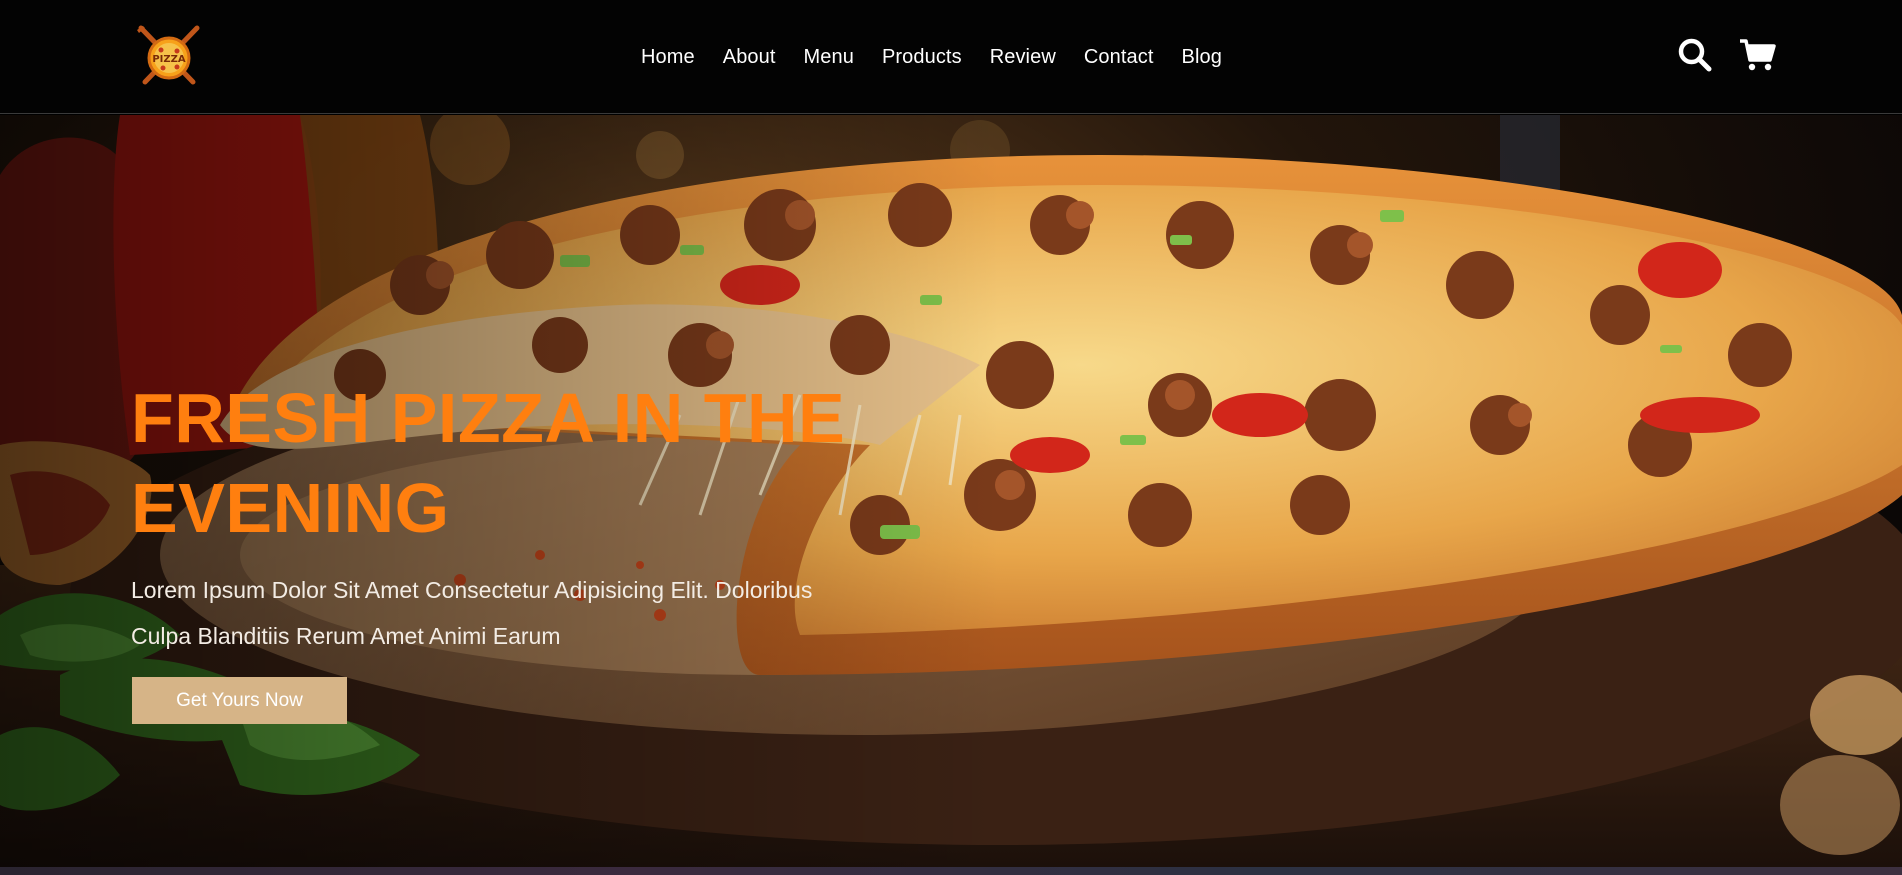 This screenshot has height=875, width=1902. I want to click on search-icon, so click(1695, 55).